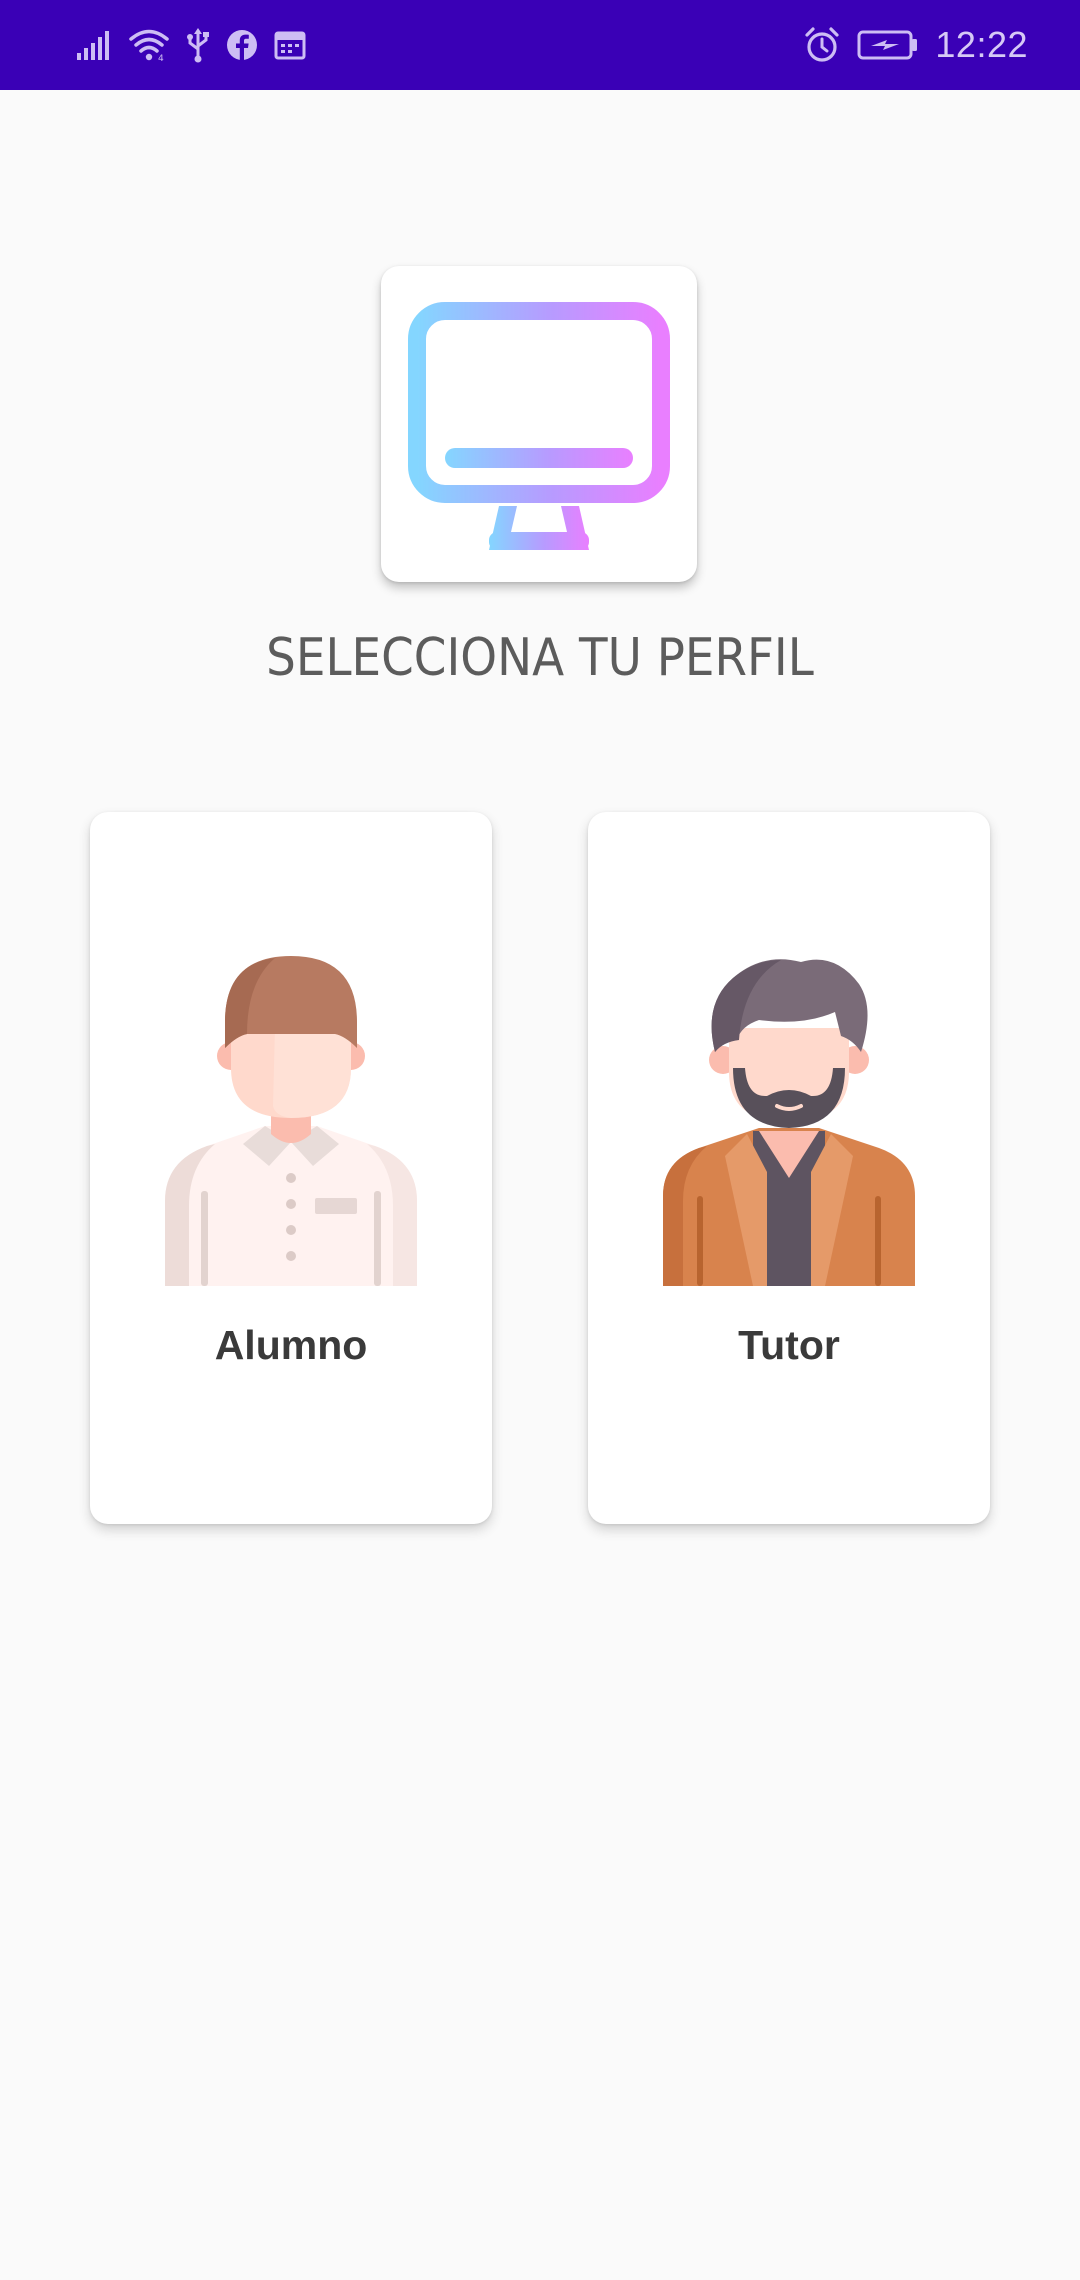 The image size is (1080, 2280). Describe the element at coordinates (540, 45) in the screenshot. I see `status-bar: 4 12:22` at that location.